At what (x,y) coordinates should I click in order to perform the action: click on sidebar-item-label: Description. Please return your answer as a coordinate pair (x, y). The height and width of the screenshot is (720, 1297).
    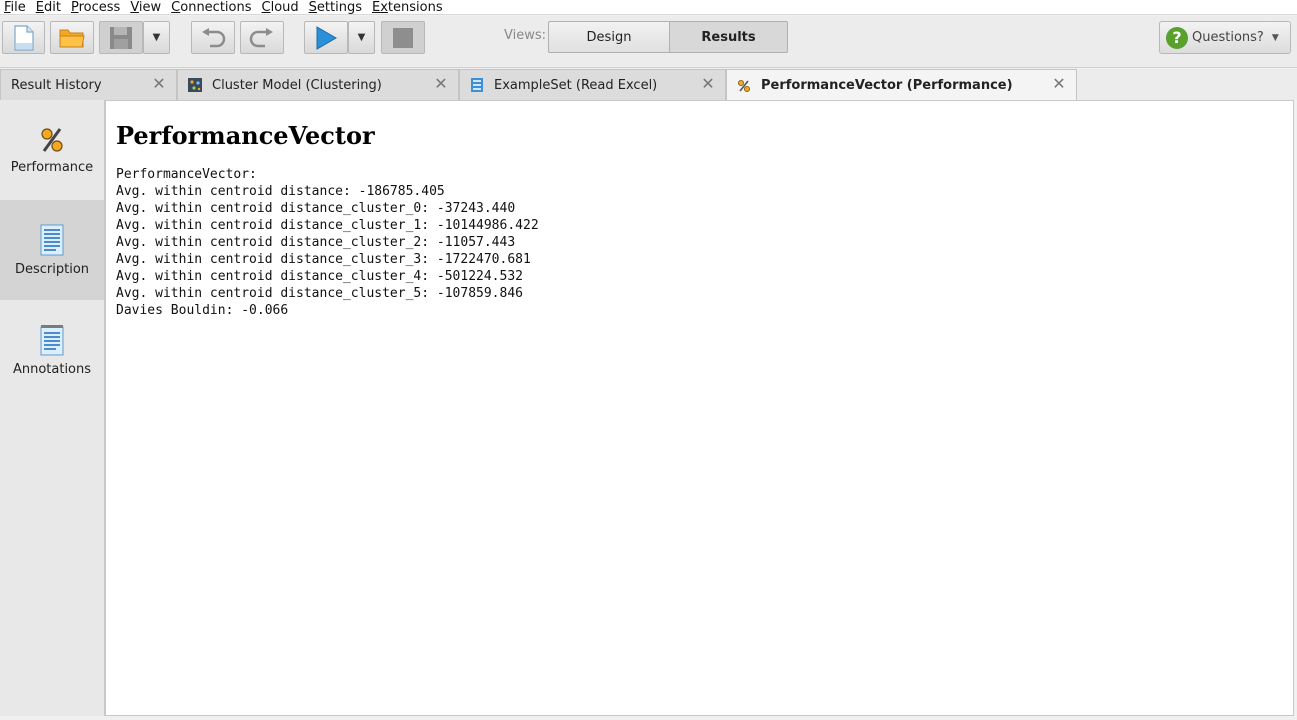
    Looking at the image, I should click on (52, 269).